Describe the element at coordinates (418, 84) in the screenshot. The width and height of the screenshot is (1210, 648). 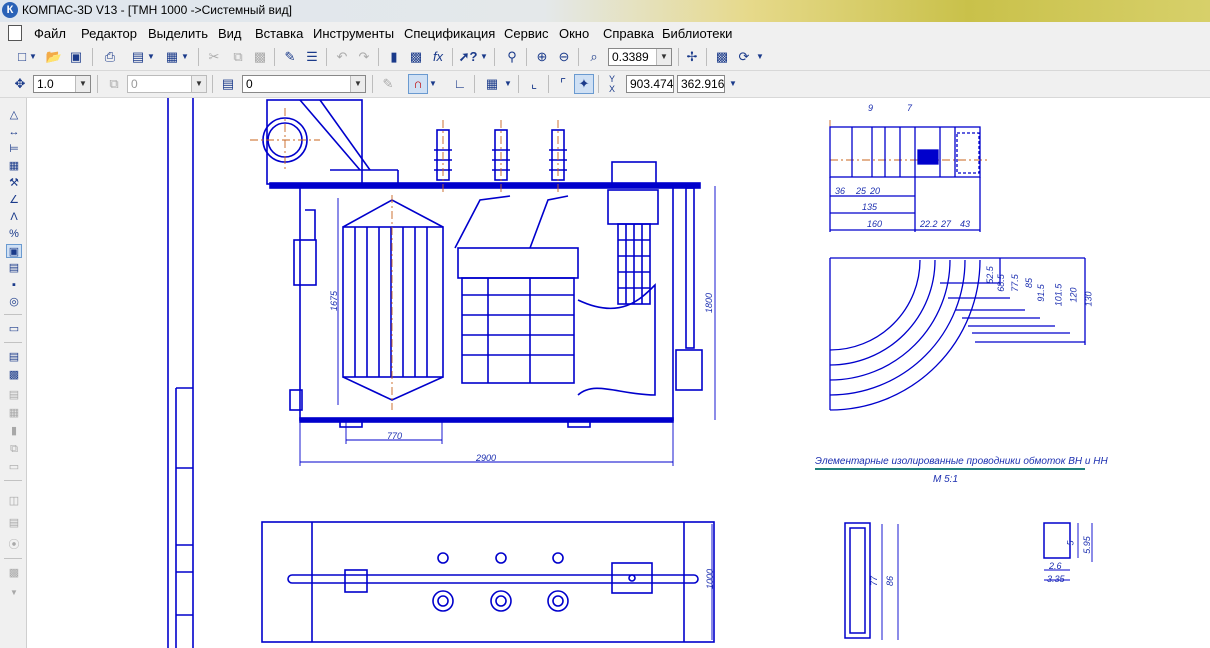
I see `snap-magnet-icon: ∩` at that location.